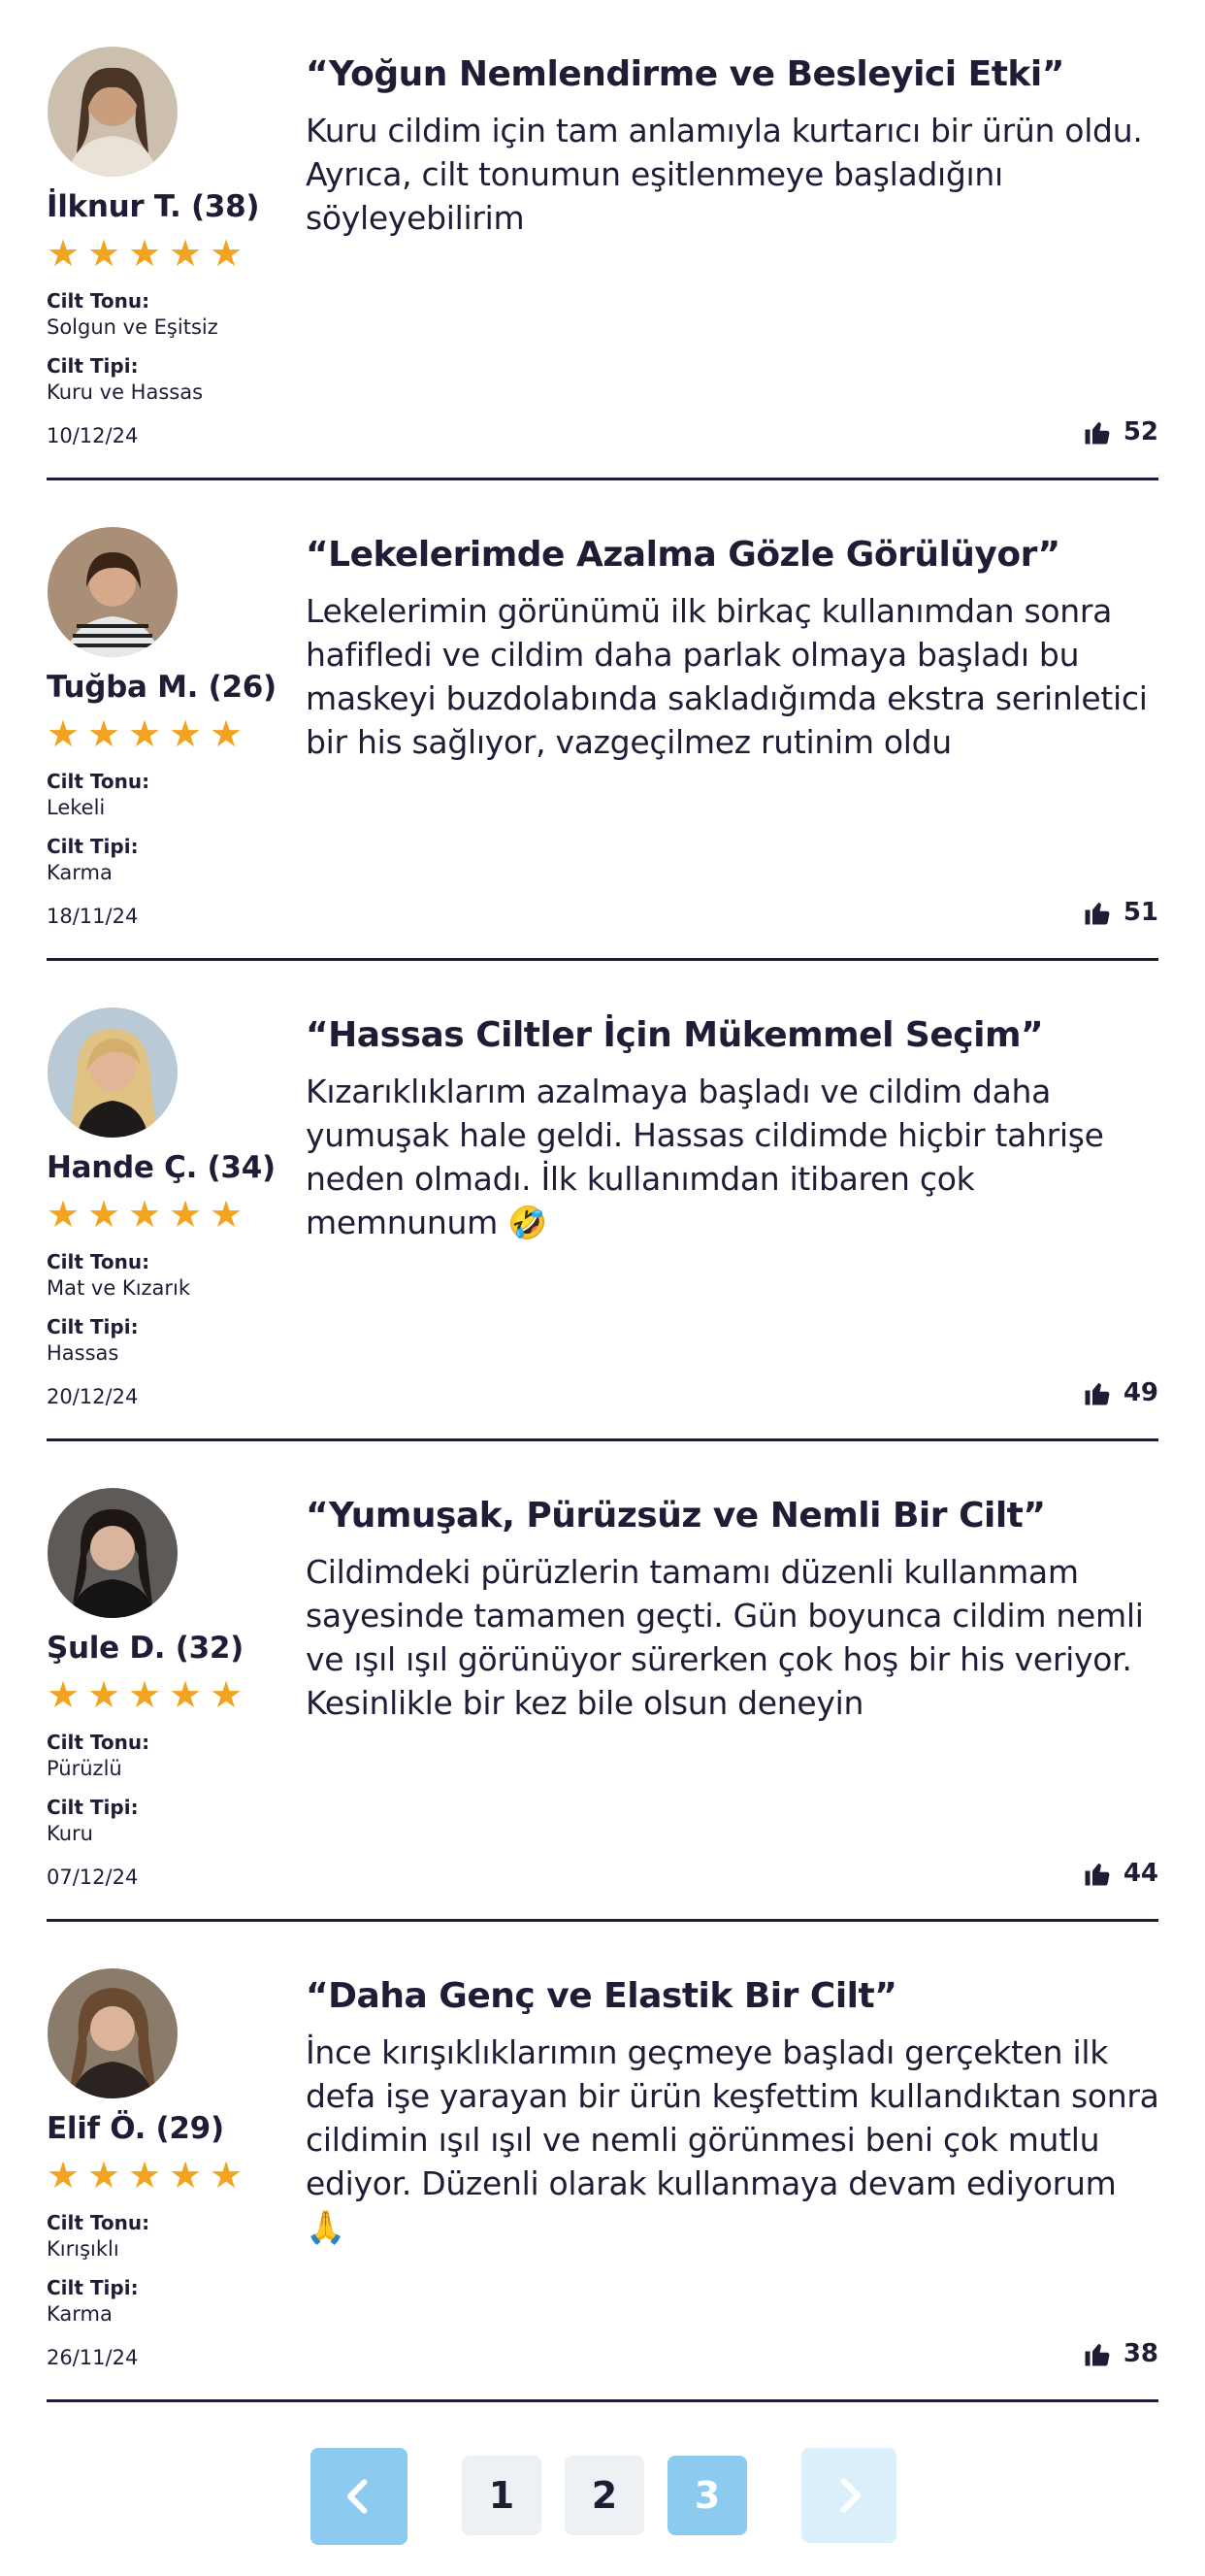  I want to click on pagination: 1 2 3, so click(602, 2497).